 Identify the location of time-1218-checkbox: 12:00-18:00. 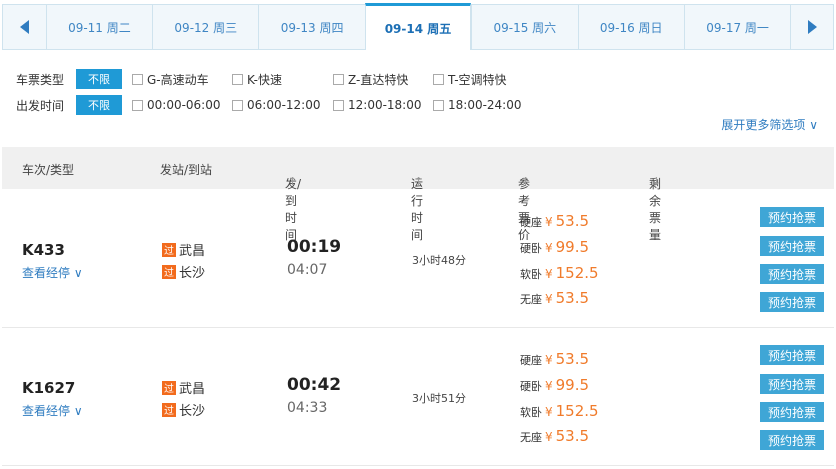
(383, 105).